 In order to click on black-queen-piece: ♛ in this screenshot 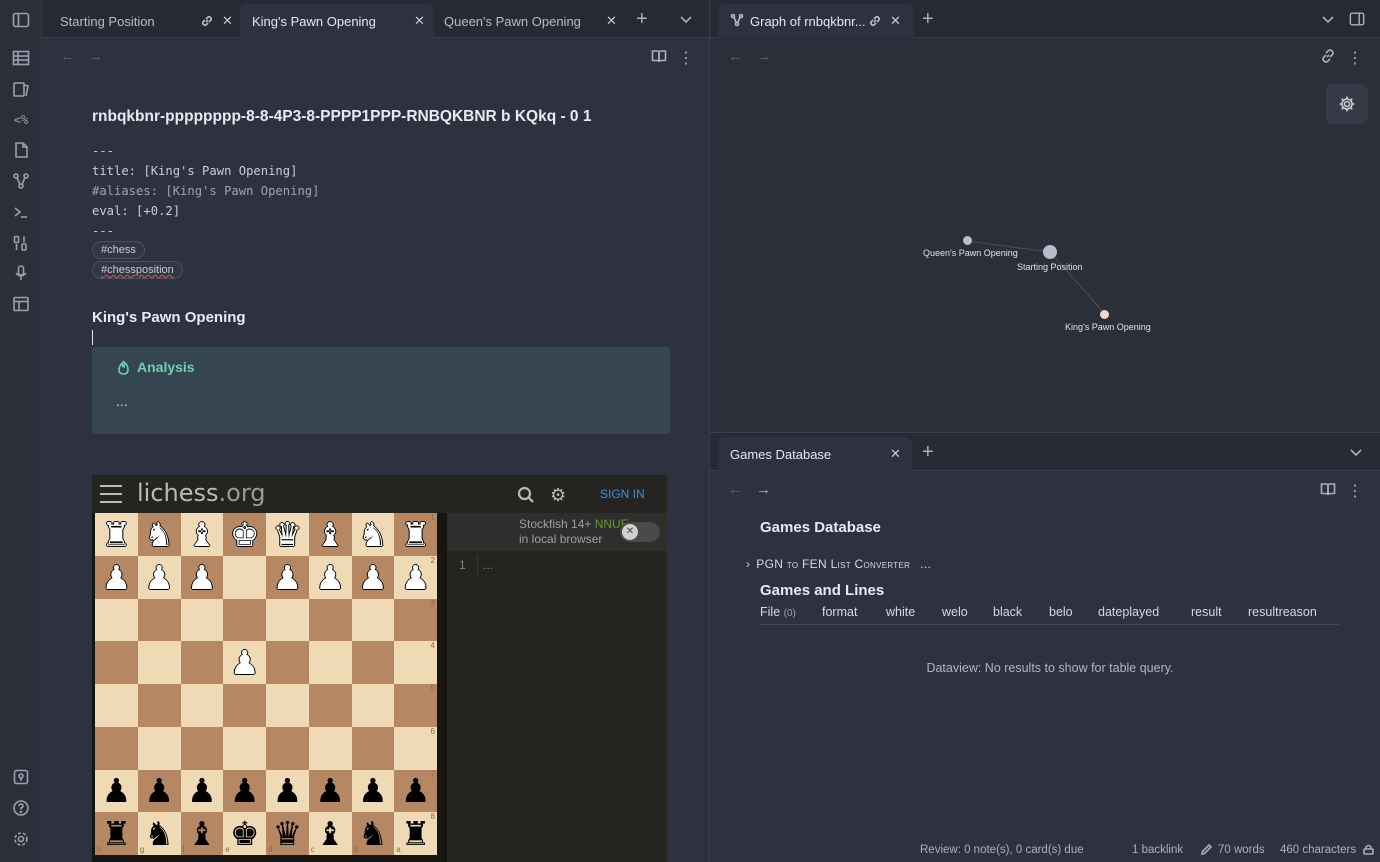, I will do `click(288, 833)`.